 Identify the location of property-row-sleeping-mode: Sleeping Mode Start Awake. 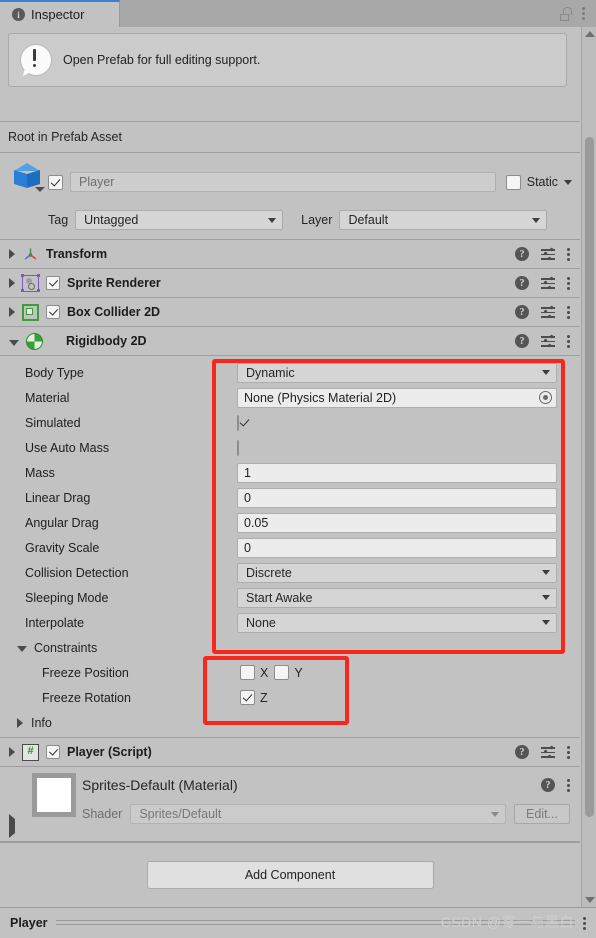
(290, 597).